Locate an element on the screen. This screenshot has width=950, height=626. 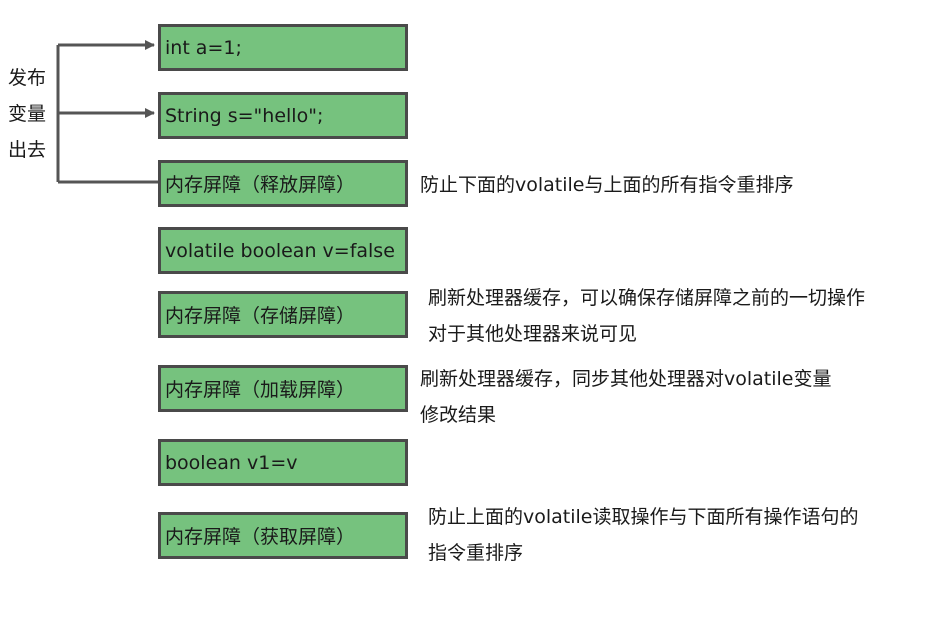
box-release-barrier: 内存屏障（释放屏障） is located at coordinates (283, 183).